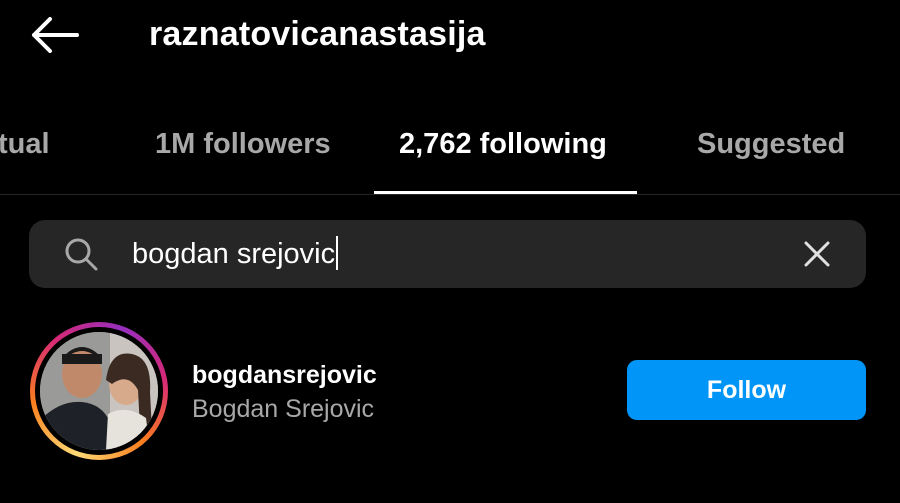  I want to click on page-title: raznatovicanastasija, so click(317, 34).